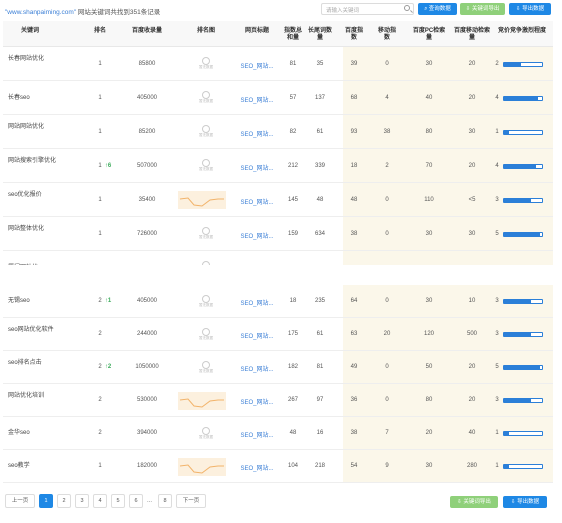  Describe the element at coordinates (119, 12) in the screenshot. I see `record-count-title: 网站关键词共找到351条记录` at that location.